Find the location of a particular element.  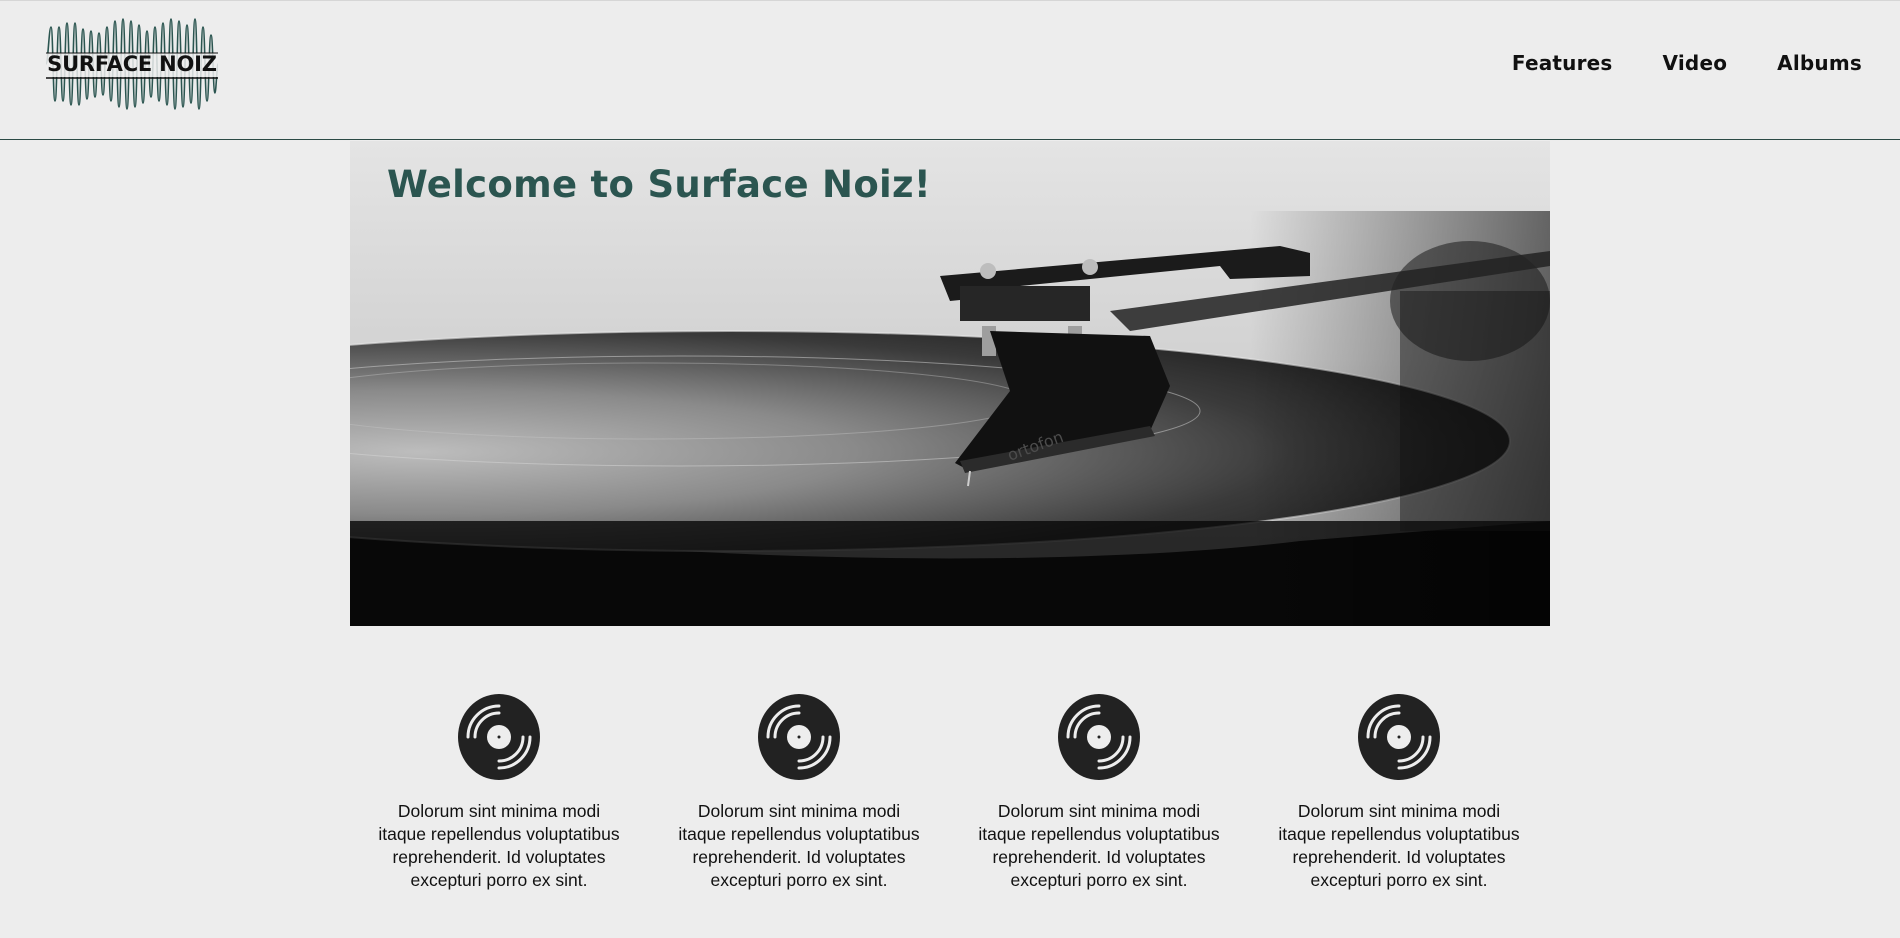

main-nav: Features Video Albums is located at coordinates (1687, 63).